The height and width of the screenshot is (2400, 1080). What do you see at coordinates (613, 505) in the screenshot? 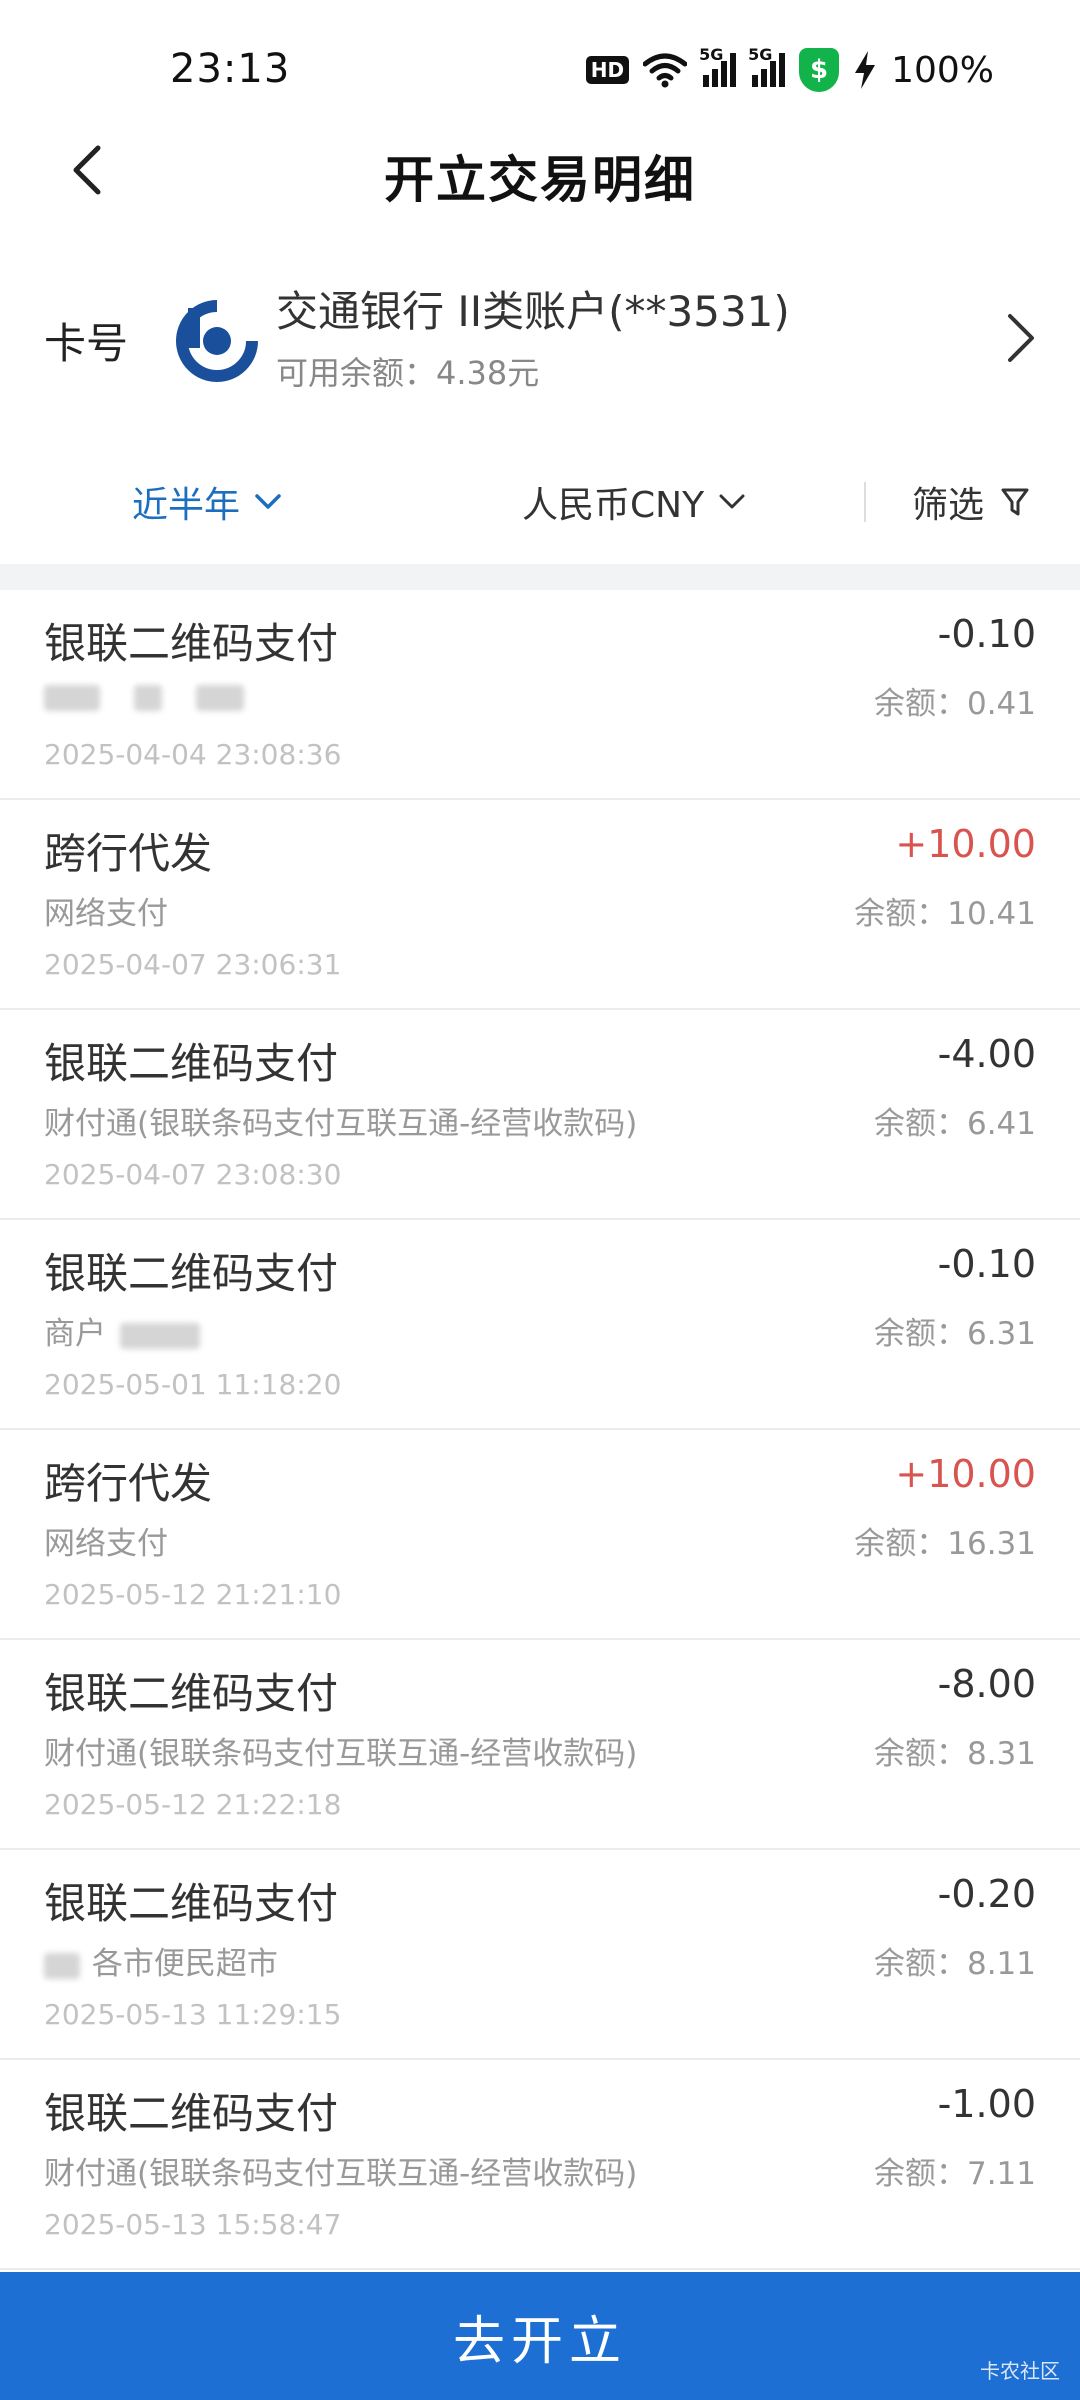
I see `currency-filter-label: 人民币CNY` at bounding box center [613, 505].